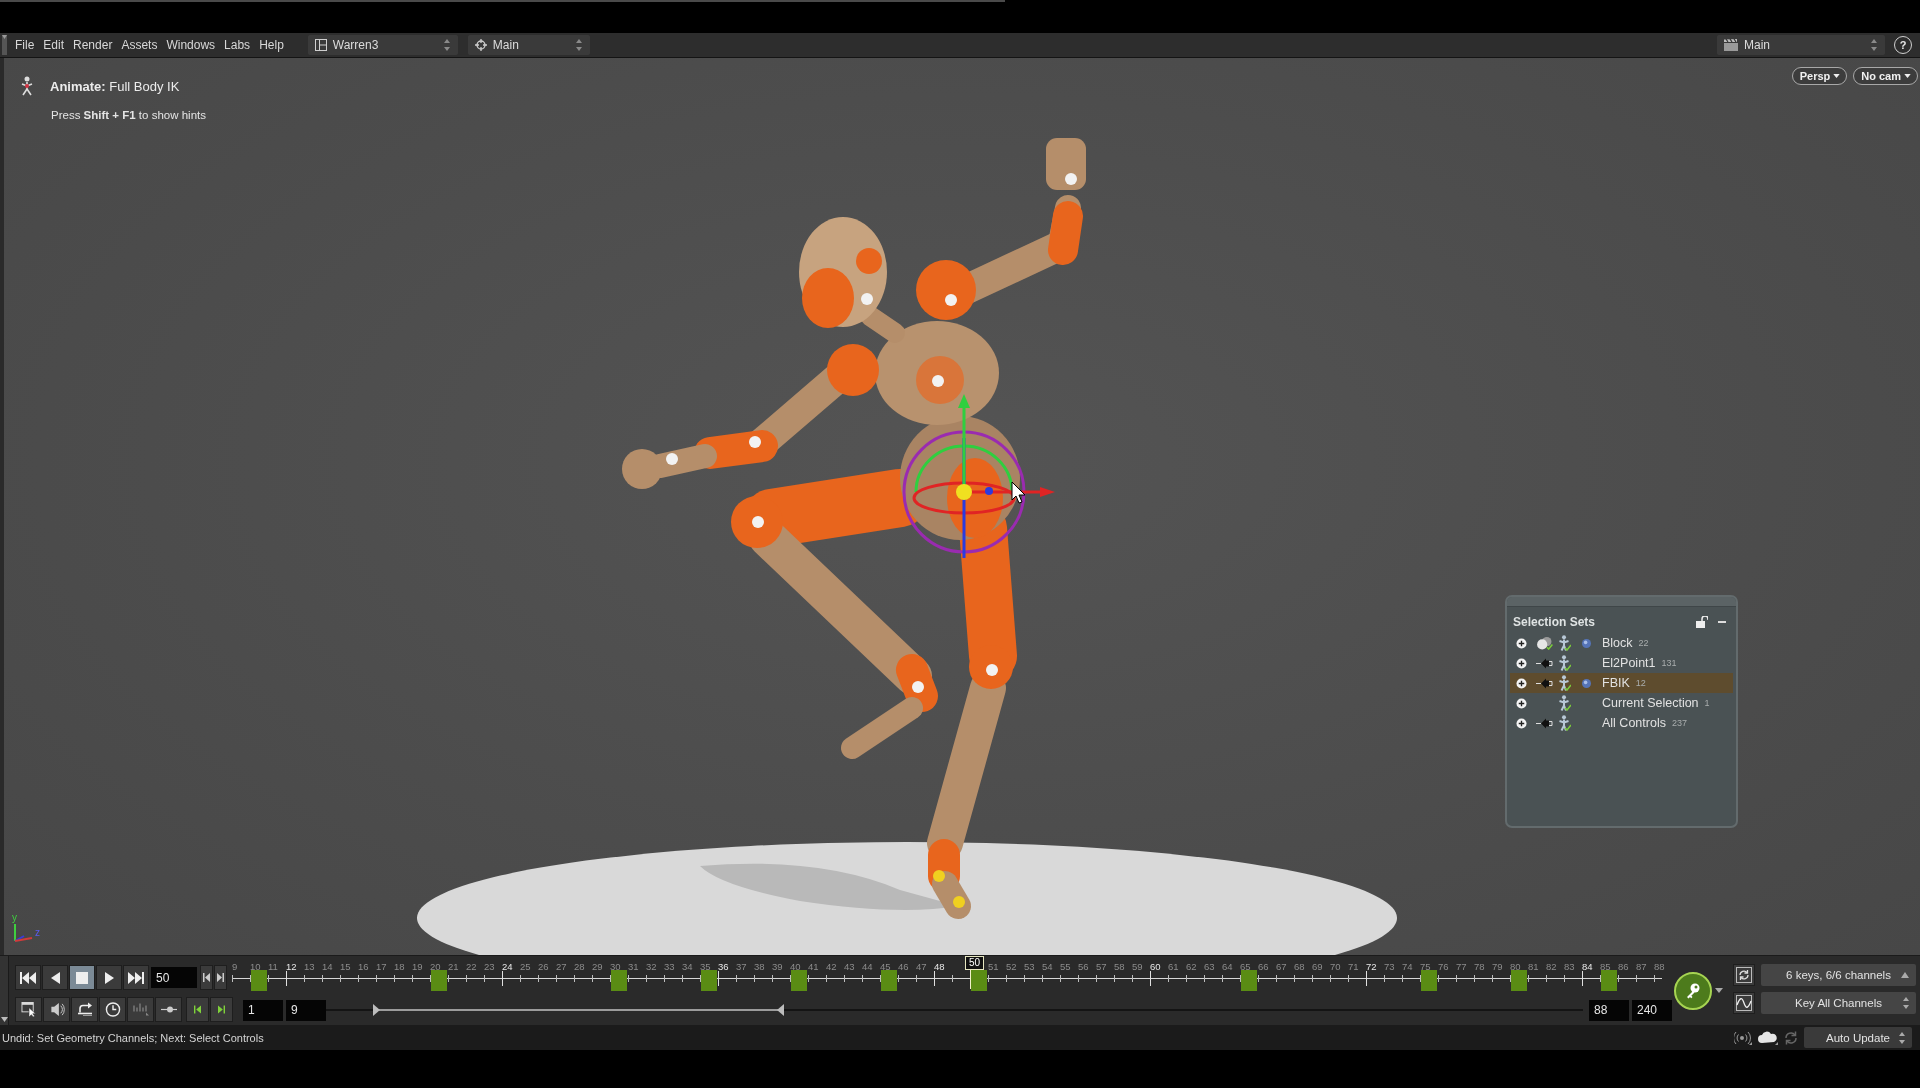 Image resolution: width=1920 pixels, height=1088 pixels. What do you see at coordinates (133, 1037) in the screenshot?
I see `status-message: Undid: Set Geometry Channels; Next: Select Controls` at bounding box center [133, 1037].